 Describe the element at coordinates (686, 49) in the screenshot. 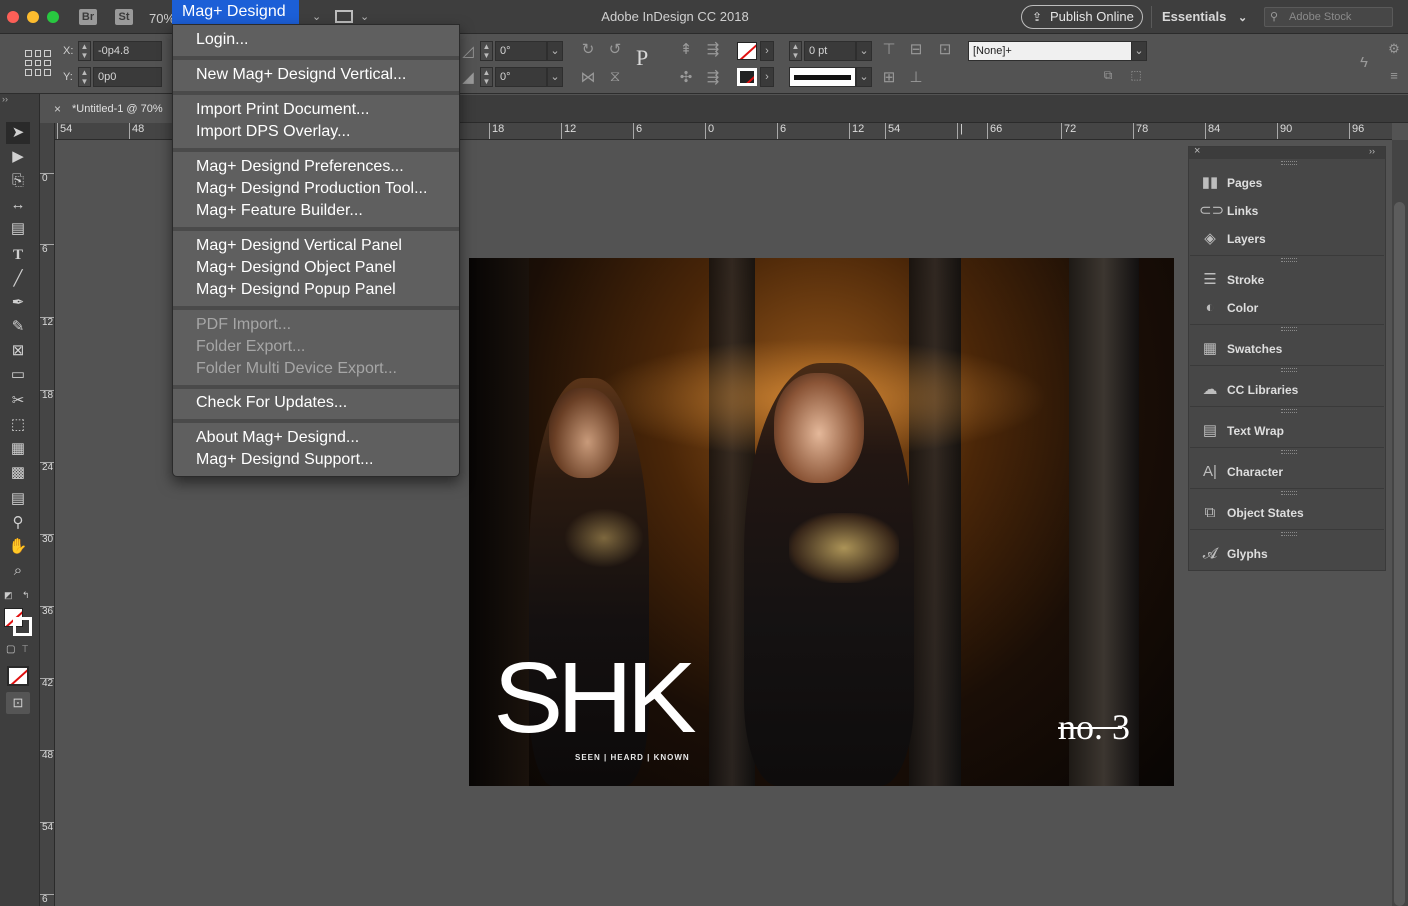

I see `select-container-icon: ⇞` at that location.